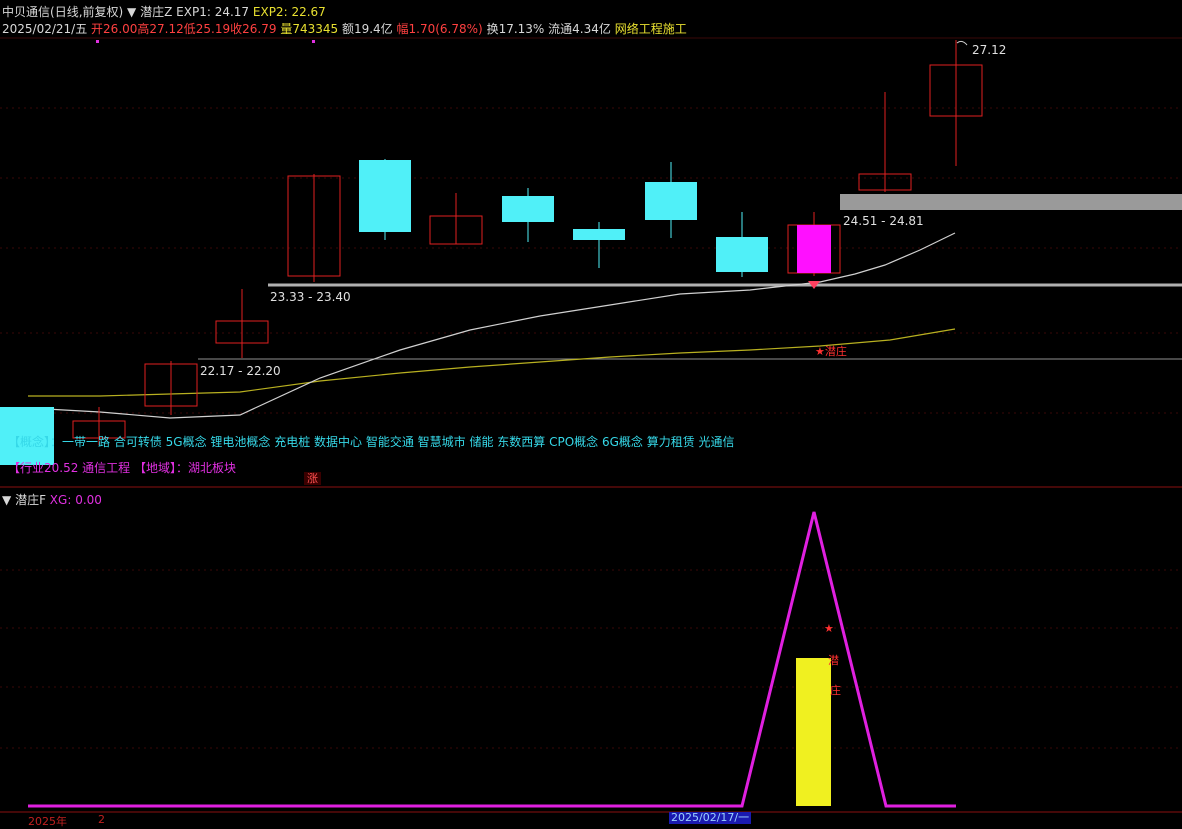 This screenshot has height=829, width=1182. What do you see at coordinates (60, 500) in the screenshot?
I see `xg-label: XG:` at bounding box center [60, 500].